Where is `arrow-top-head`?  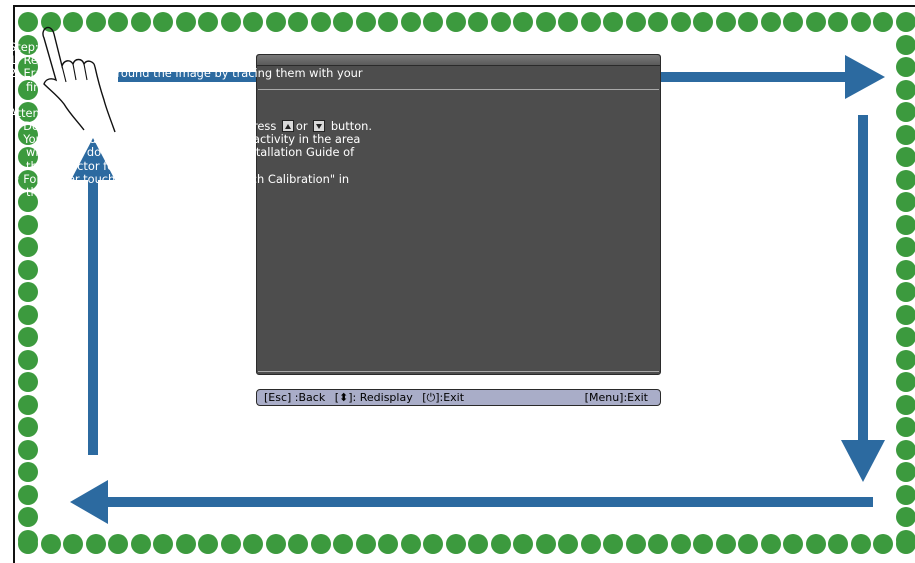 arrow-top-head is located at coordinates (865, 77).